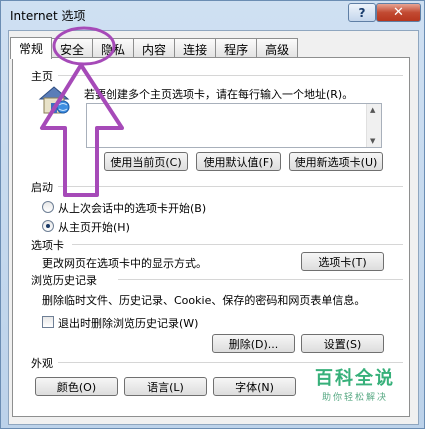 Image resolution: width=425 pixels, height=429 pixels. Describe the element at coordinates (48, 322) in the screenshot. I see `delete-on-exit-checkbox` at that location.